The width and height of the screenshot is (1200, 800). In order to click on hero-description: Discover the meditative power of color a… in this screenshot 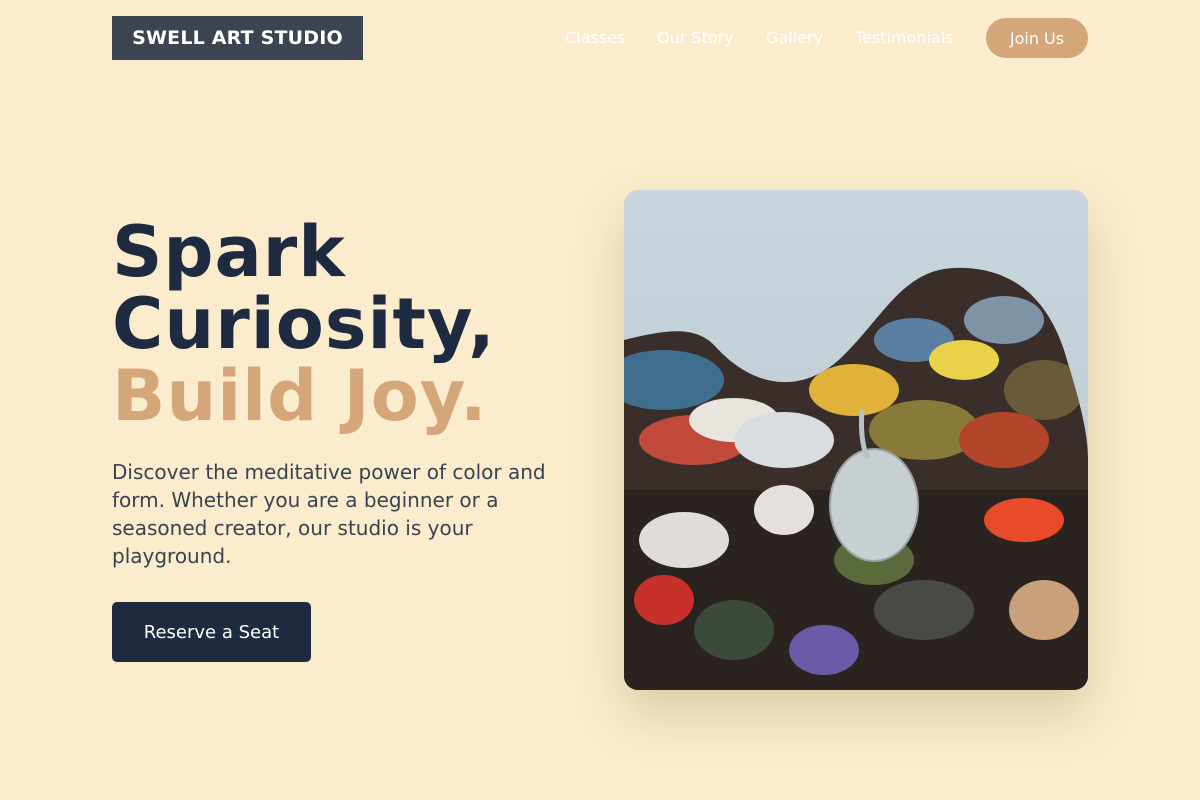, I will do `click(329, 514)`.